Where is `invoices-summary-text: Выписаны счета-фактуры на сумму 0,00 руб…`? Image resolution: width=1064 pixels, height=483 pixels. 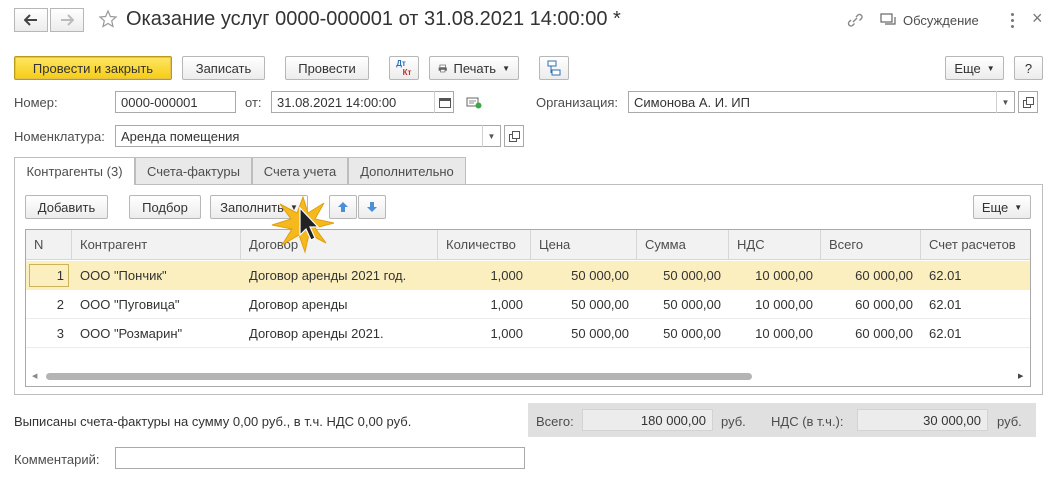
invoices-summary-text: Выписаны счета-фактуры на сумму 0,00 руб… is located at coordinates (213, 421).